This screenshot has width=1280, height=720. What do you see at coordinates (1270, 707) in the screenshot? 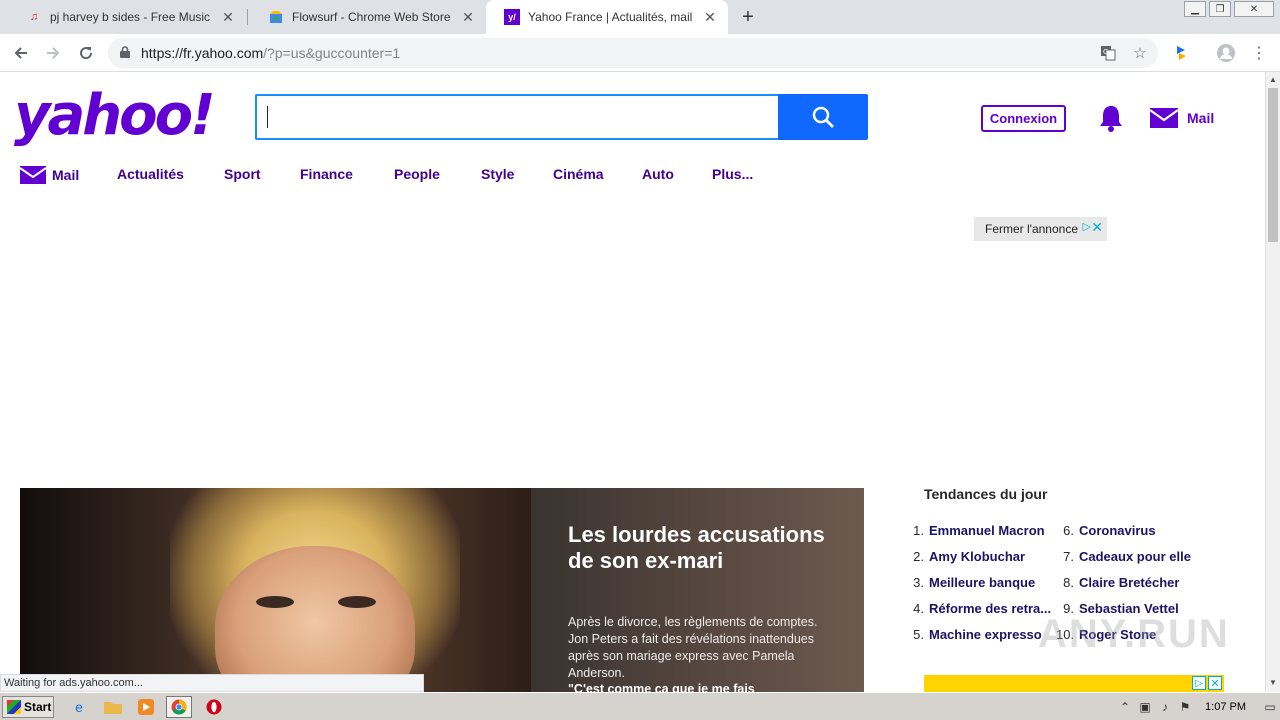
I see `show-desktop-icon: ▭` at bounding box center [1270, 707].